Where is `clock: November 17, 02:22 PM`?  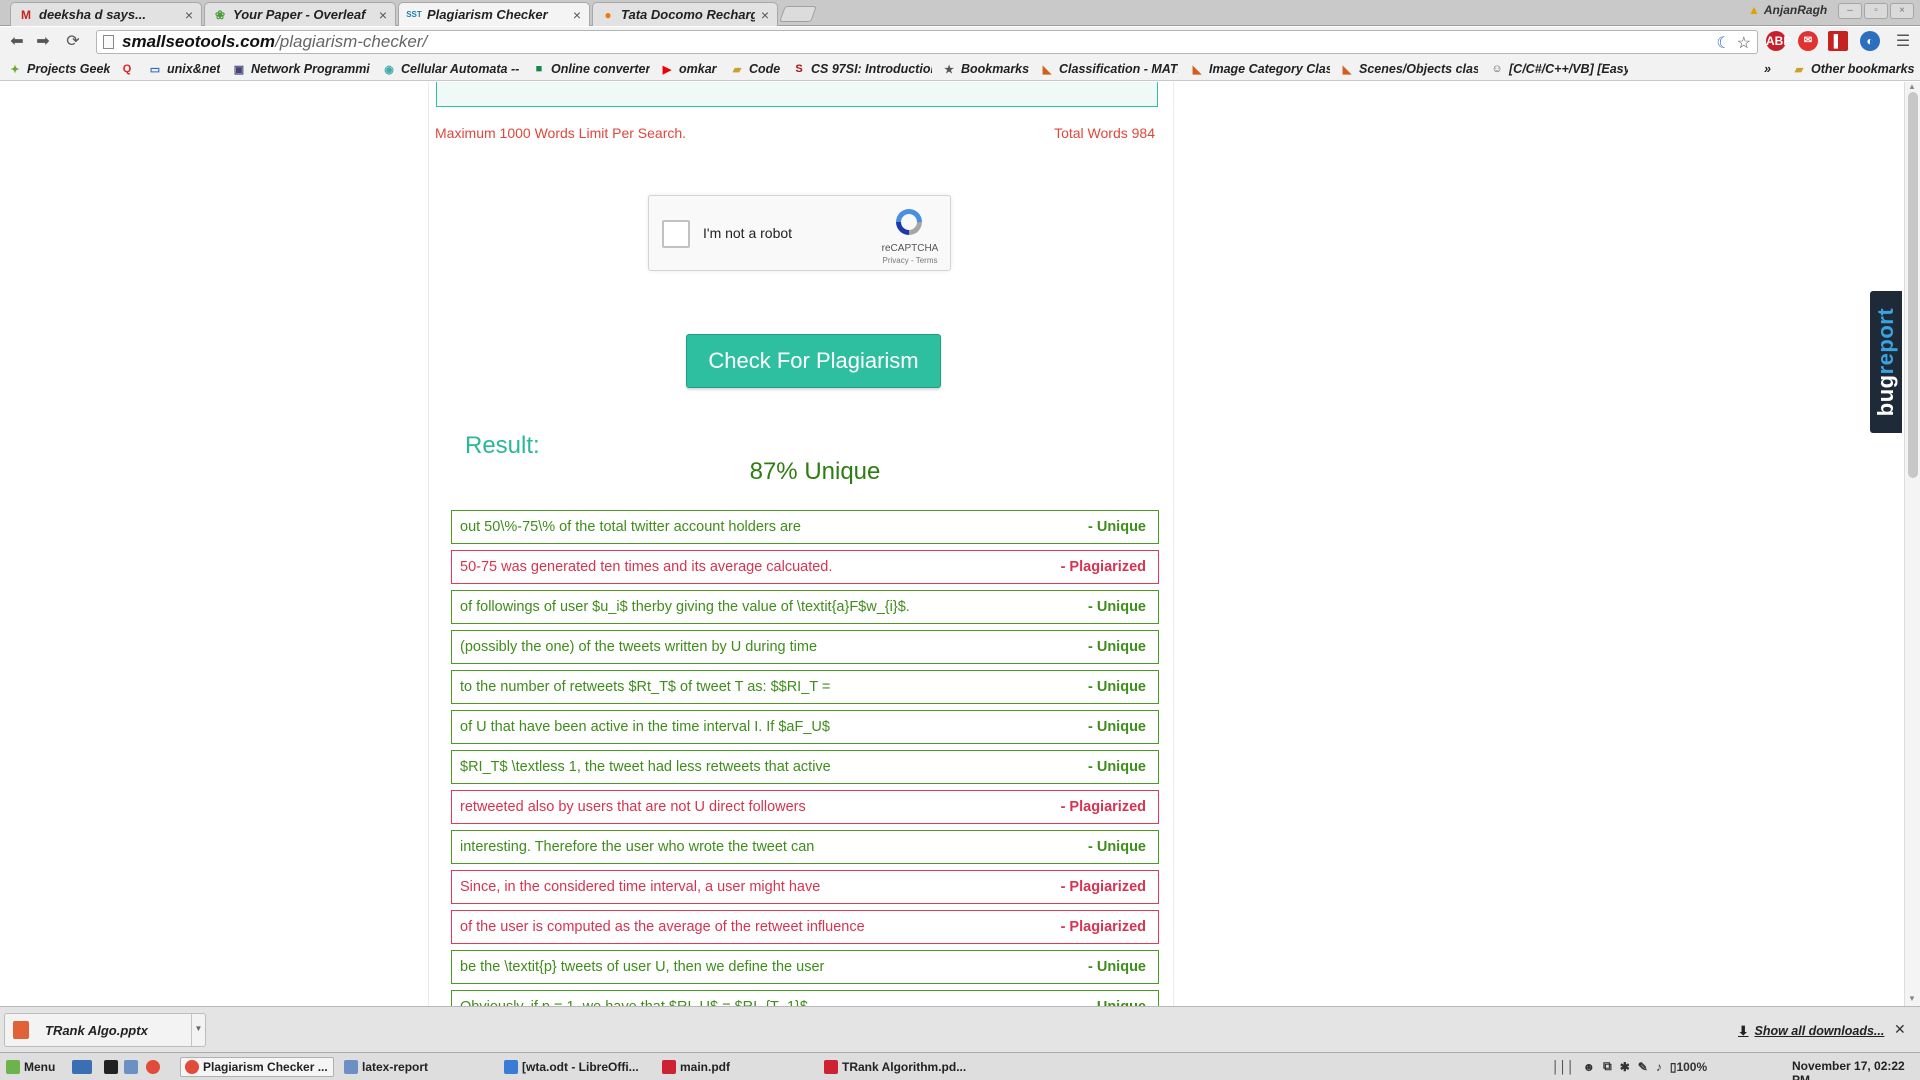 clock: November 17, 02:22 PM is located at coordinates (1856, 1069).